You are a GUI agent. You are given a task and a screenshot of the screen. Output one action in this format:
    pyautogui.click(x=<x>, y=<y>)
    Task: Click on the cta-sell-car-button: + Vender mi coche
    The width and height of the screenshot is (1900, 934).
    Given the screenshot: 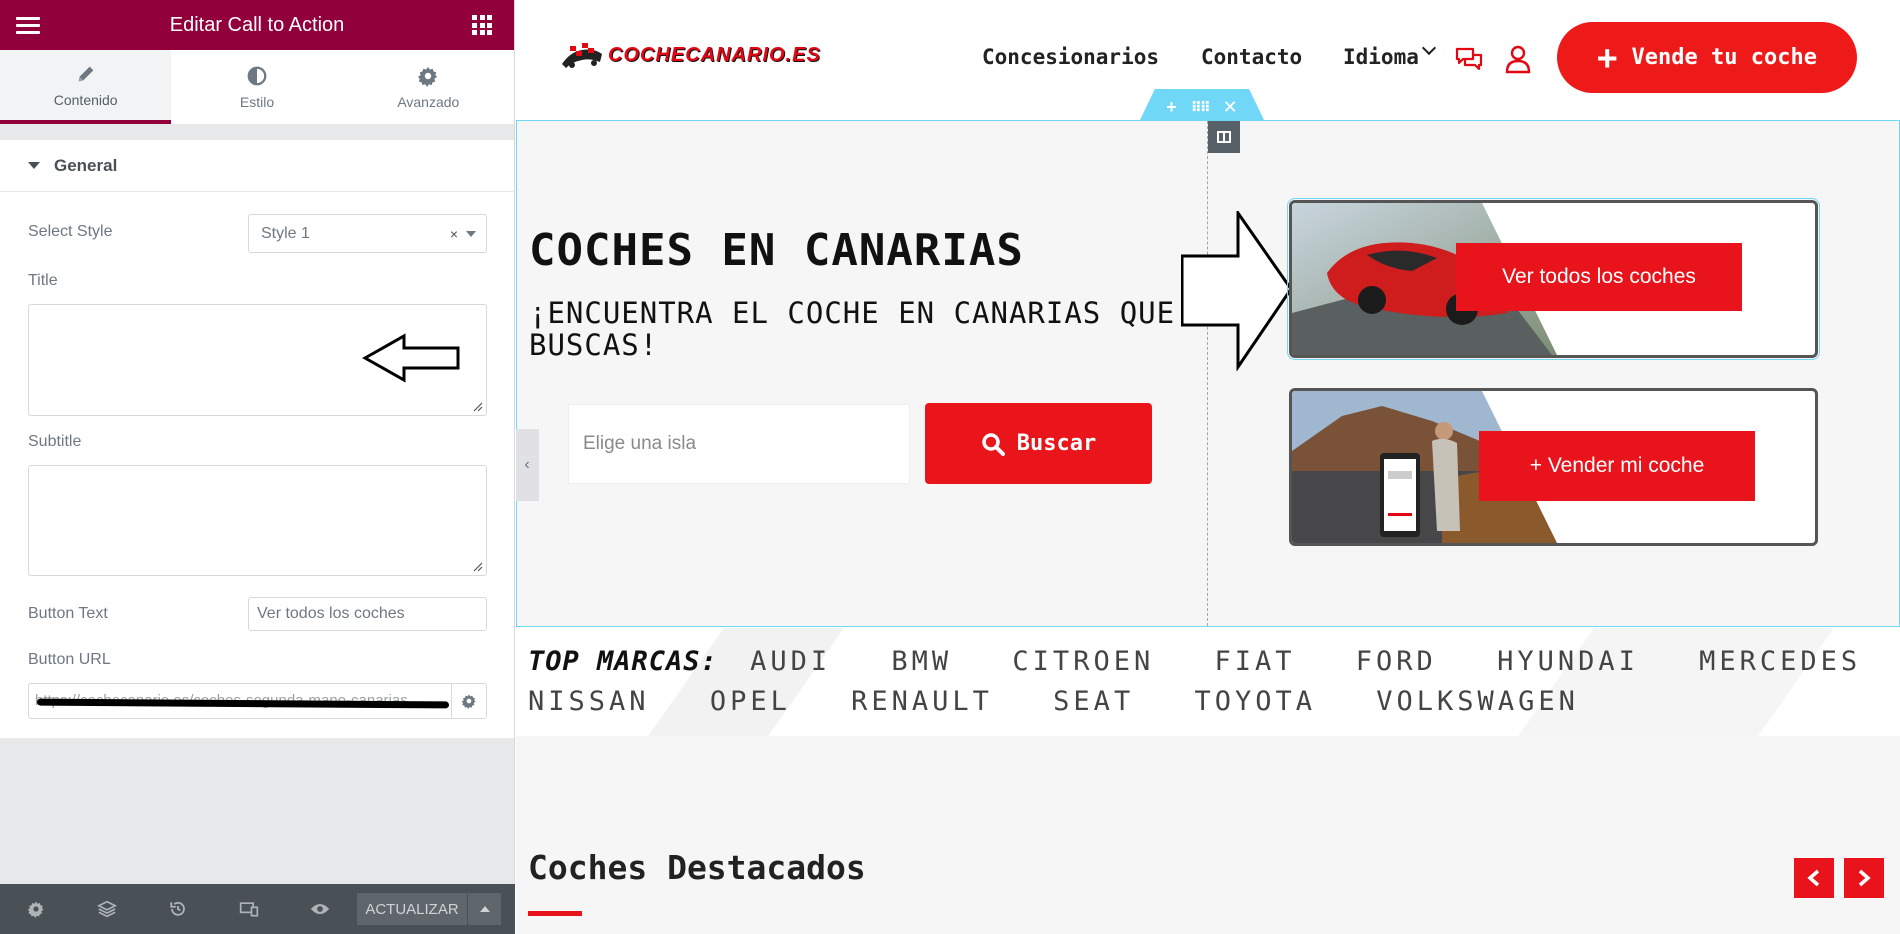 What is the action you would take?
    pyautogui.click(x=1617, y=466)
    